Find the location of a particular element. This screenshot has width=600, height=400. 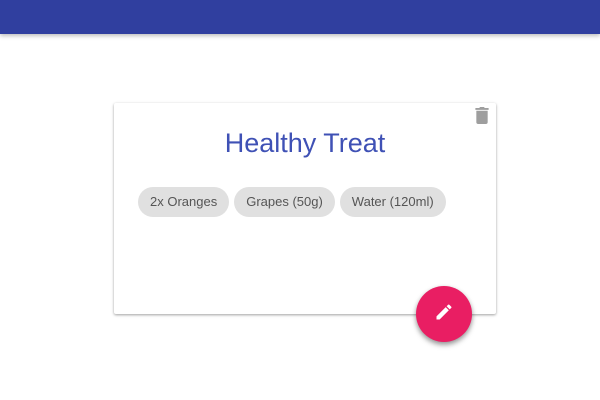

ingredient-chip: Grapes (50g) is located at coordinates (284, 202).